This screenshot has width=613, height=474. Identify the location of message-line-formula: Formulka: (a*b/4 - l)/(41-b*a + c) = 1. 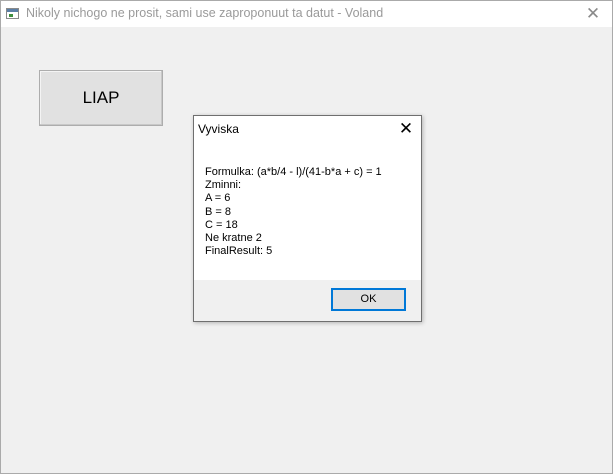
(293, 172).